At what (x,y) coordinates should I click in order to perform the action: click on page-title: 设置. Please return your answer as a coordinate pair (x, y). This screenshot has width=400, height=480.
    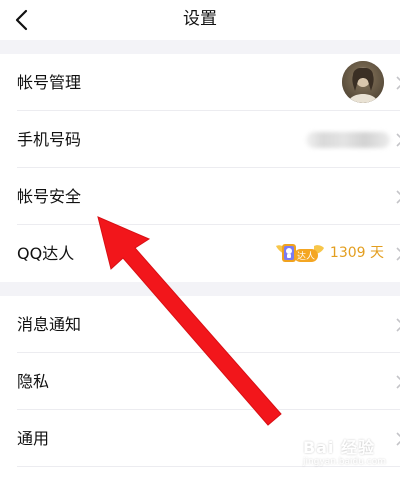
    Looking at the image, I should click on (200, 19).